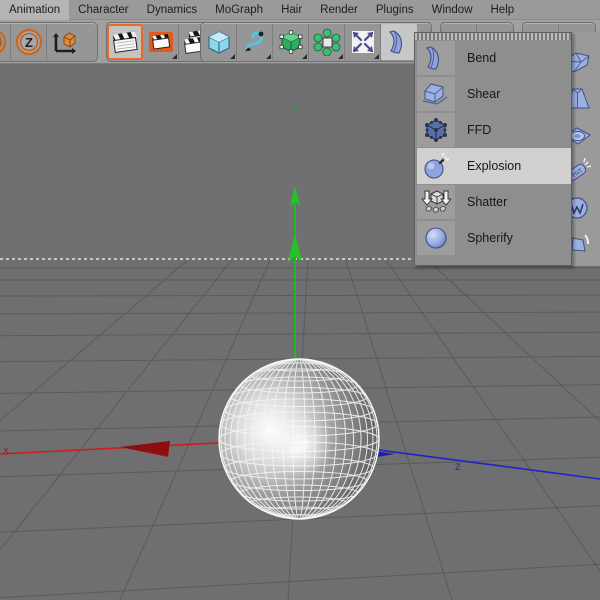 The width and height of the screenshot is (600, 600). Describe the element at coordinates (239, 10) in the screenshot. I see `menu-item-mograph: MoGraph` at that location.